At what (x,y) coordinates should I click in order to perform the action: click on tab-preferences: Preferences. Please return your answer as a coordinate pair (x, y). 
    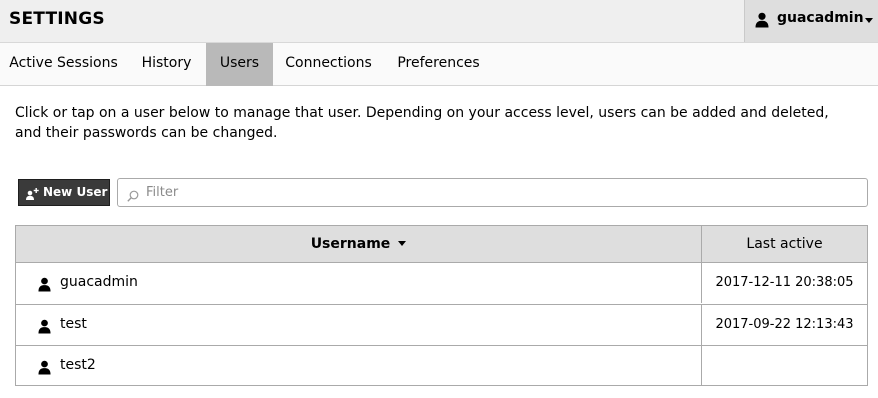
    Looking at the image, I should click on (438, 64).